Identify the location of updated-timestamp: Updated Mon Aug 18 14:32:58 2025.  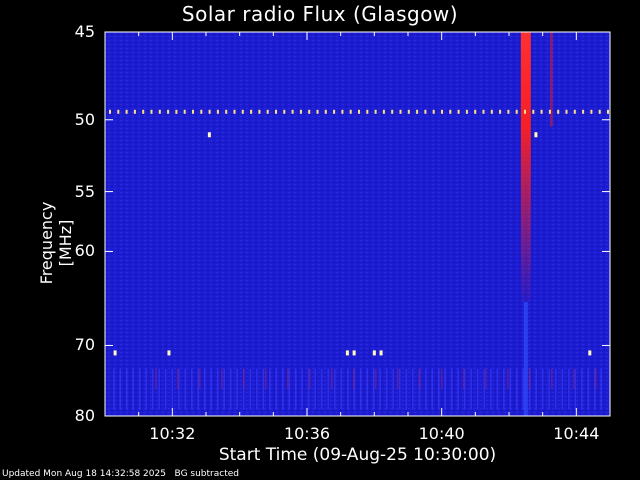
(84, 474).